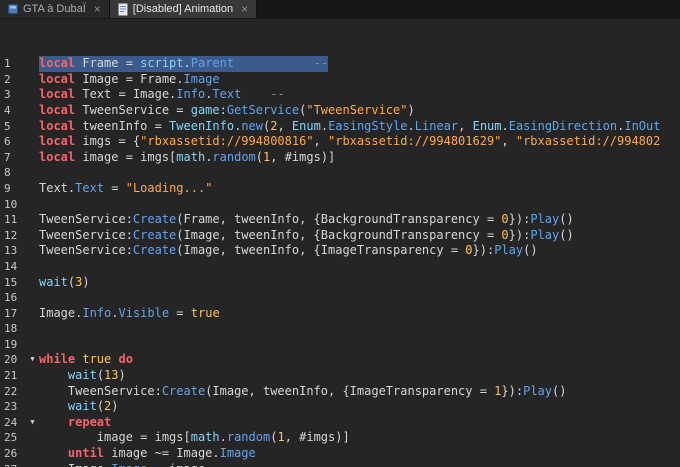  What do you see at coordinates (281, 437) in the screenshot?
I see `token-n: 1` at bounding box center [281, 437].